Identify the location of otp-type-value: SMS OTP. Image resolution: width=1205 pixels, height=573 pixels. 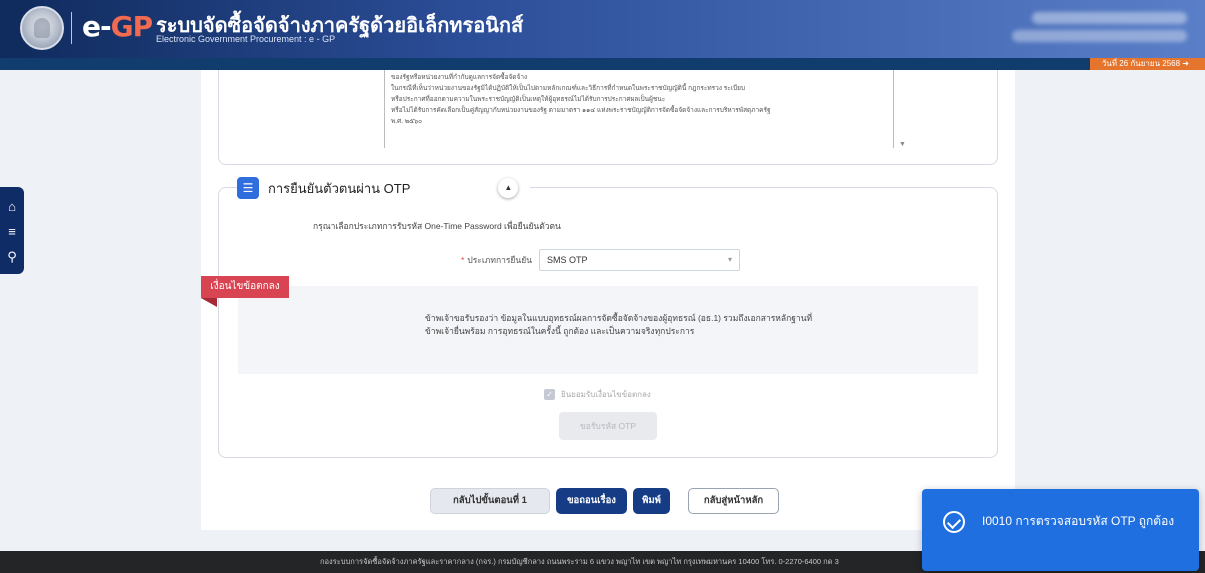
(567, 260).